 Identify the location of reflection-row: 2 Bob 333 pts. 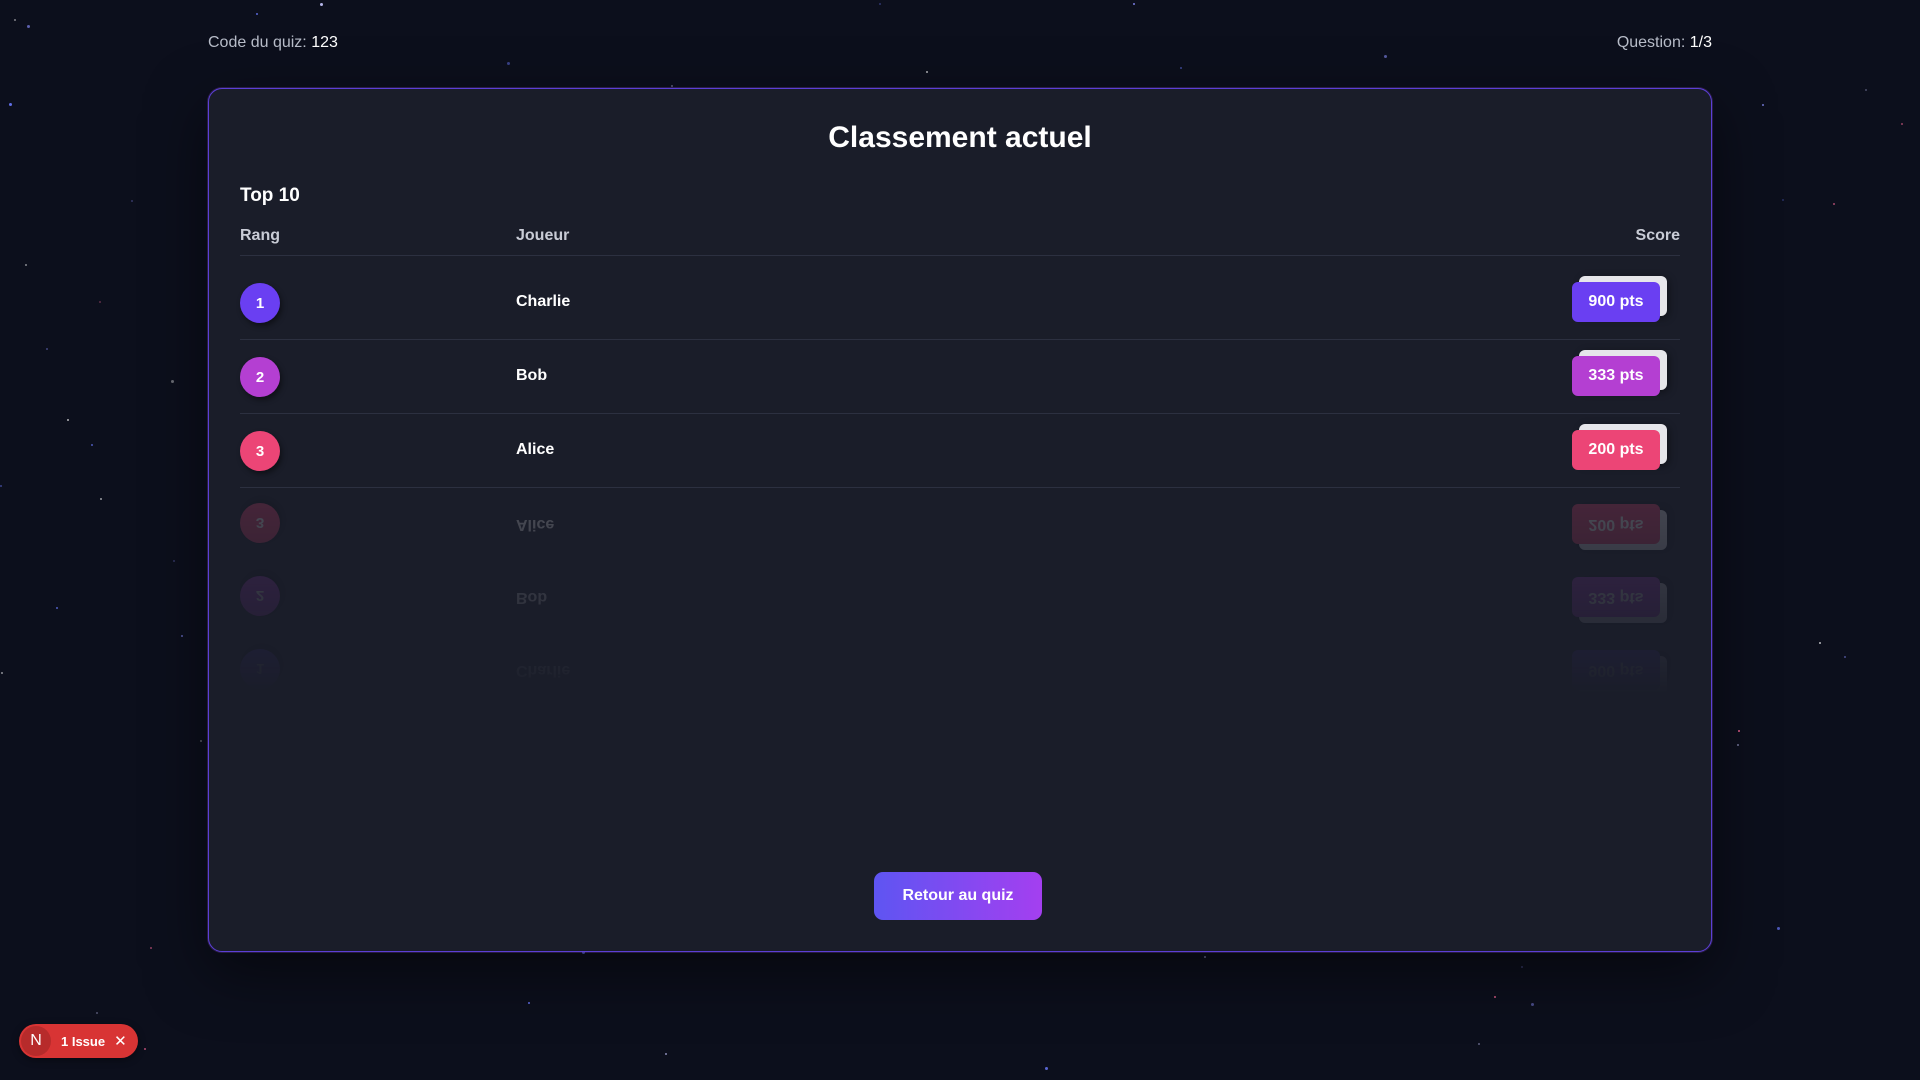
(960, 596).